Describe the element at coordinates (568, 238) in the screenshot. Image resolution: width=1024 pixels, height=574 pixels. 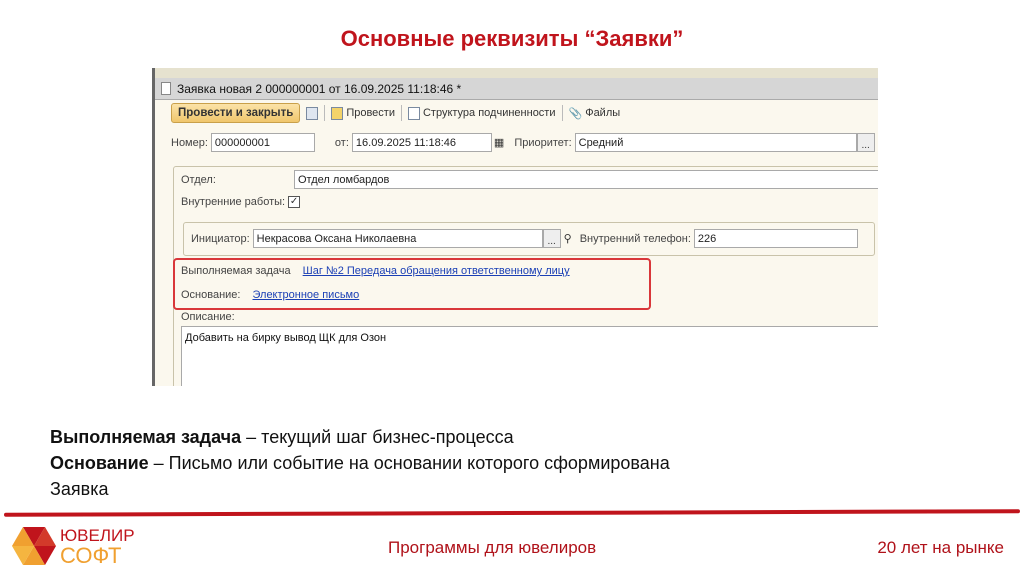
I see `search-icon: ⚲` at that location.